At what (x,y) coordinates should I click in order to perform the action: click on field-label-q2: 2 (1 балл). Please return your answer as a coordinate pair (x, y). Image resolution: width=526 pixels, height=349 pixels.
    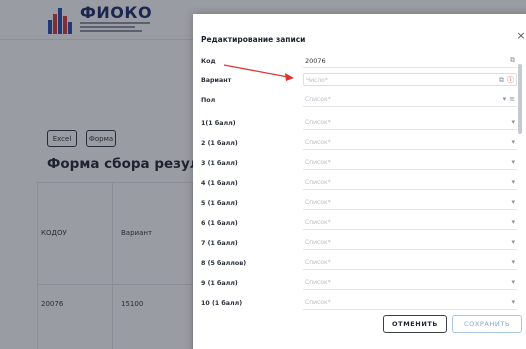
    Looking at the image, I should click on (219, 143).